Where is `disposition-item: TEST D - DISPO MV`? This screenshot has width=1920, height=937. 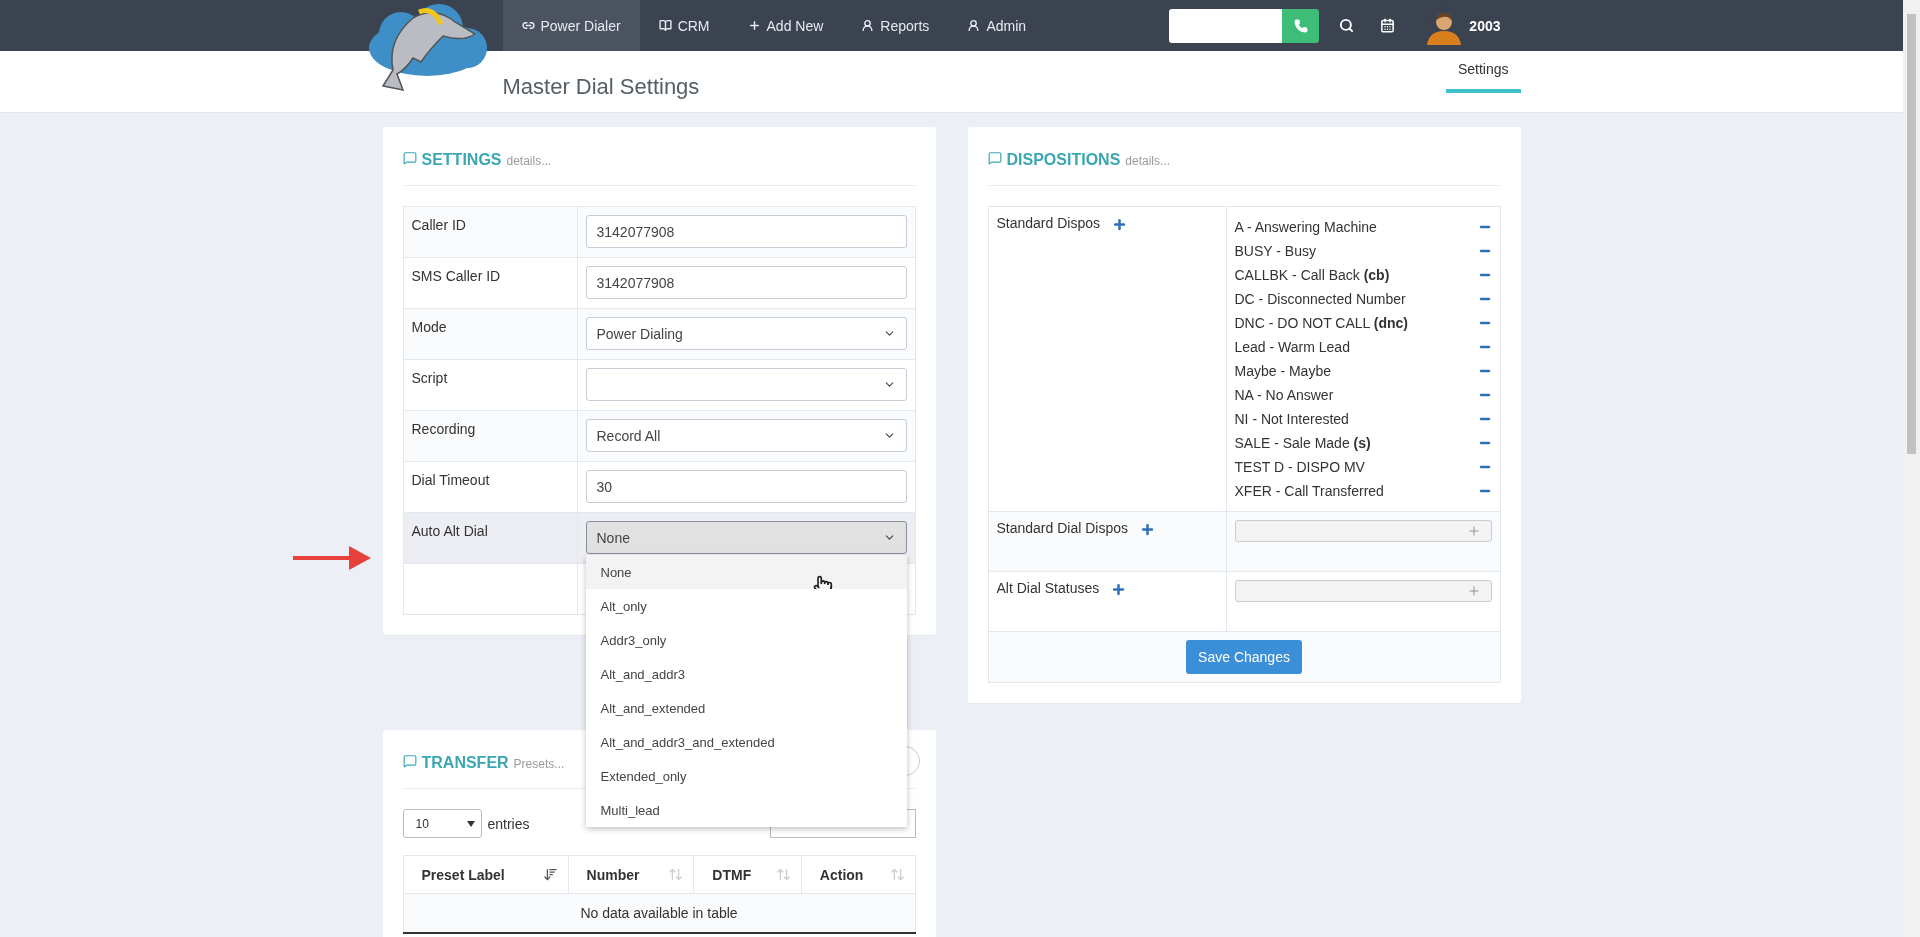
disposition-item: TEST D - DISPO MV is located at coordinates (1299, 467).